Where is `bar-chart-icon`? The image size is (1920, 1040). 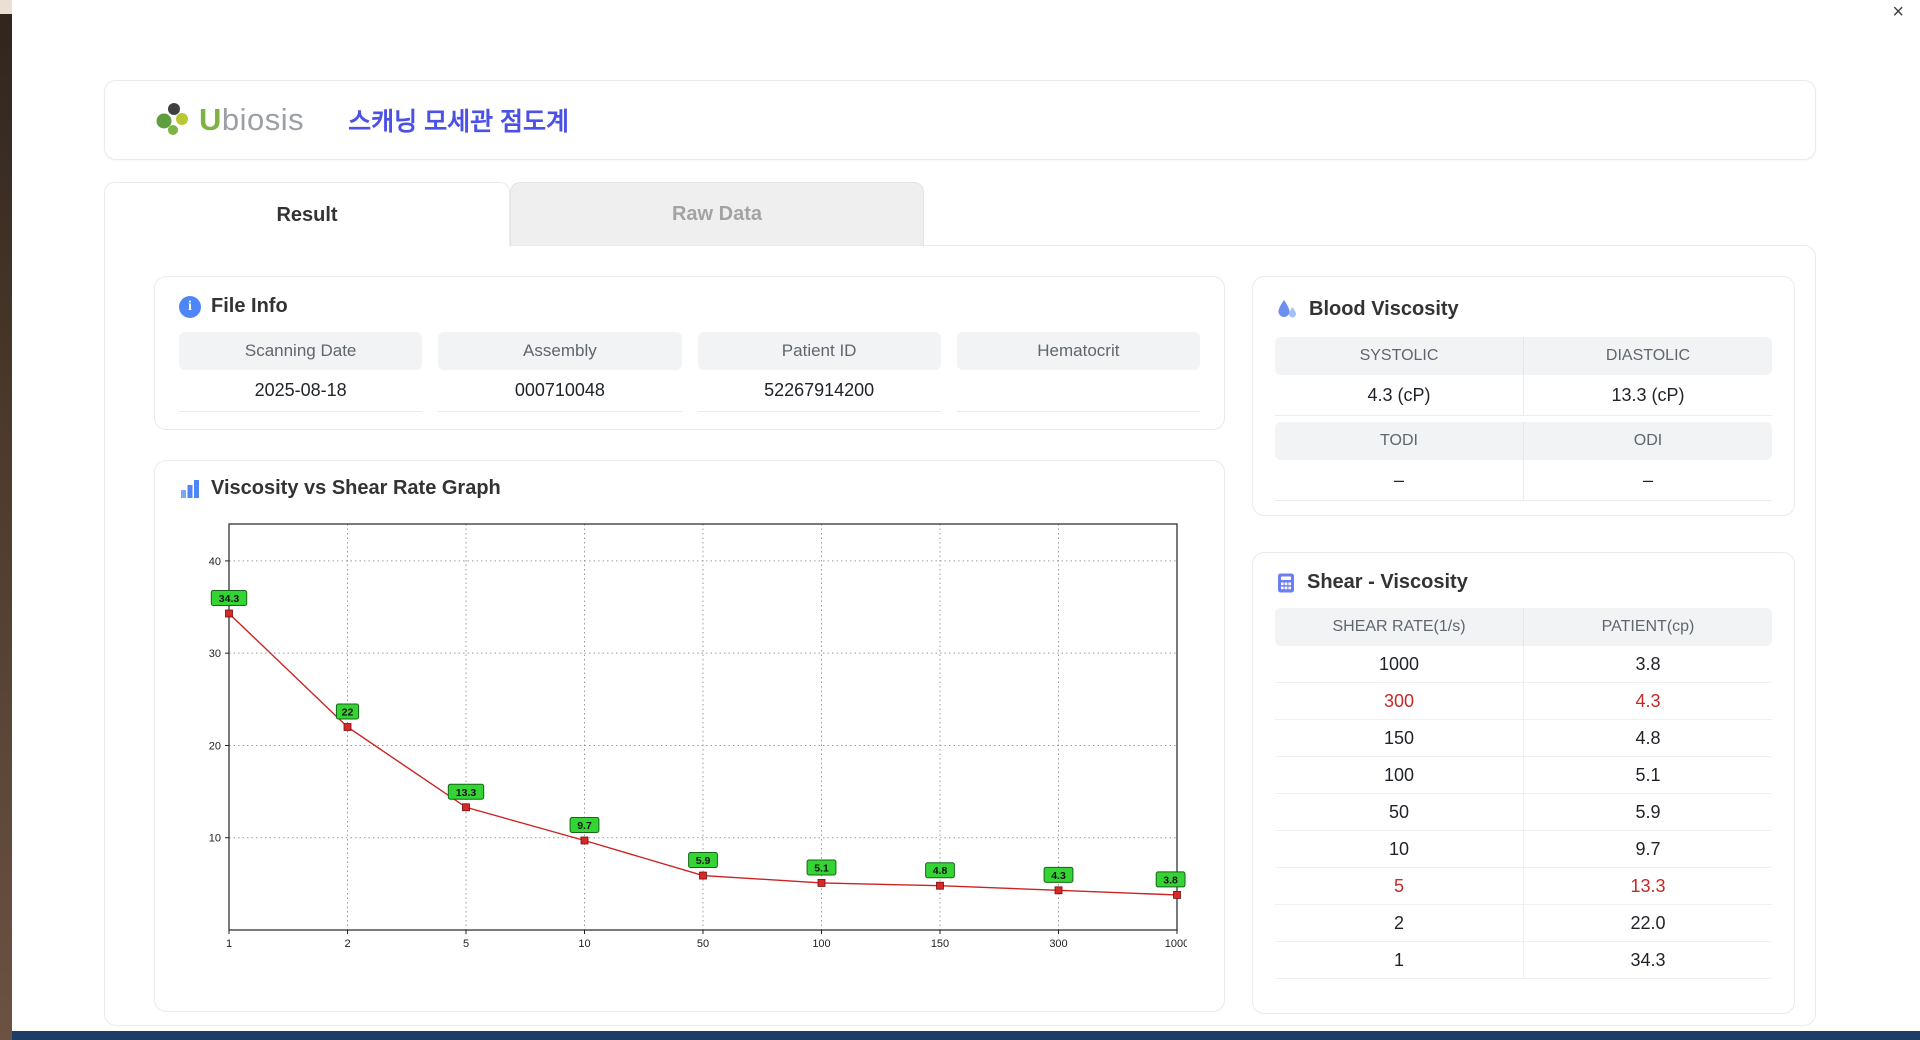
bar-chart-icon is located at coordinates (190, 488).